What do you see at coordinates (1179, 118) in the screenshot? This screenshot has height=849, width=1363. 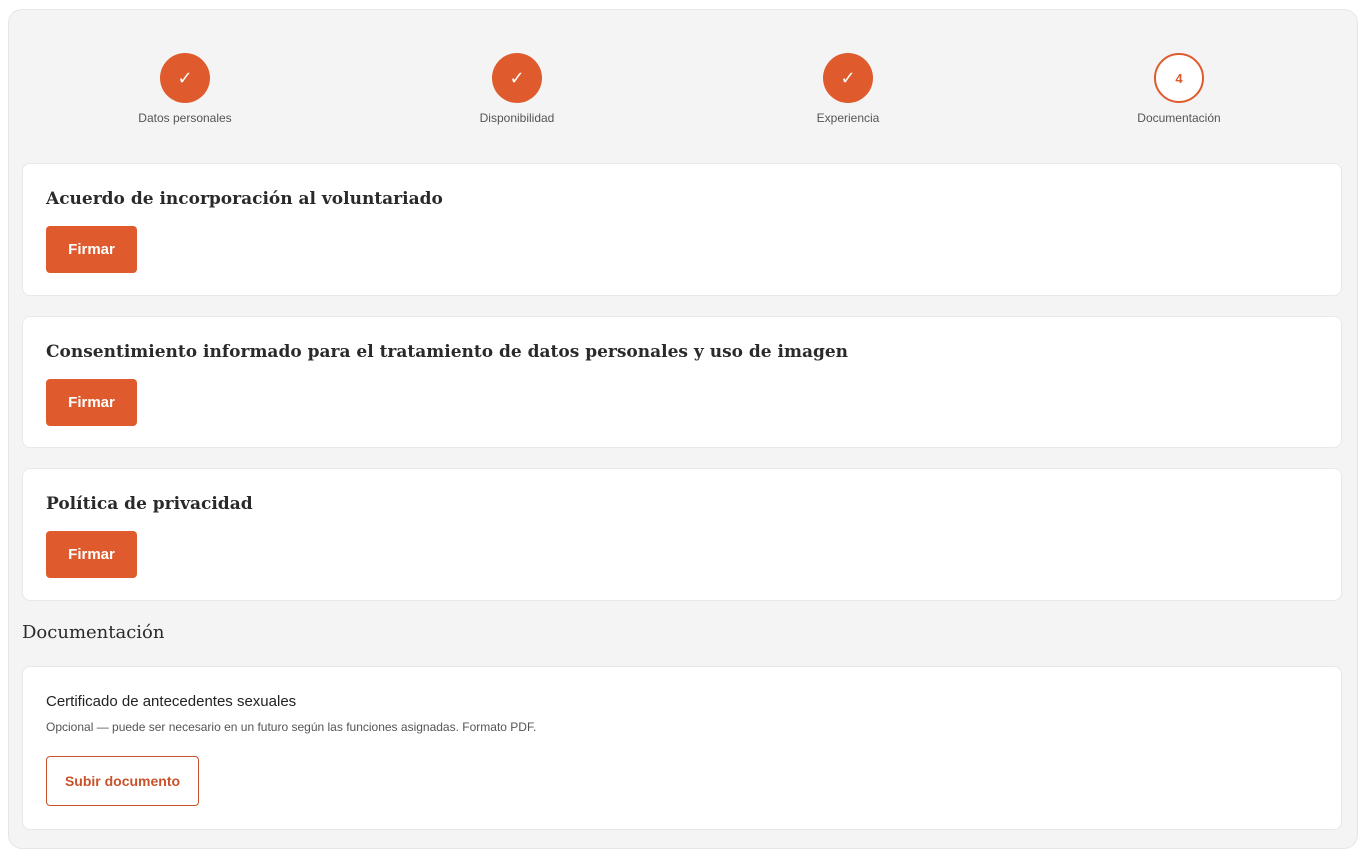 I see `step-label: Documentación` at bounding box center [1179, 118].